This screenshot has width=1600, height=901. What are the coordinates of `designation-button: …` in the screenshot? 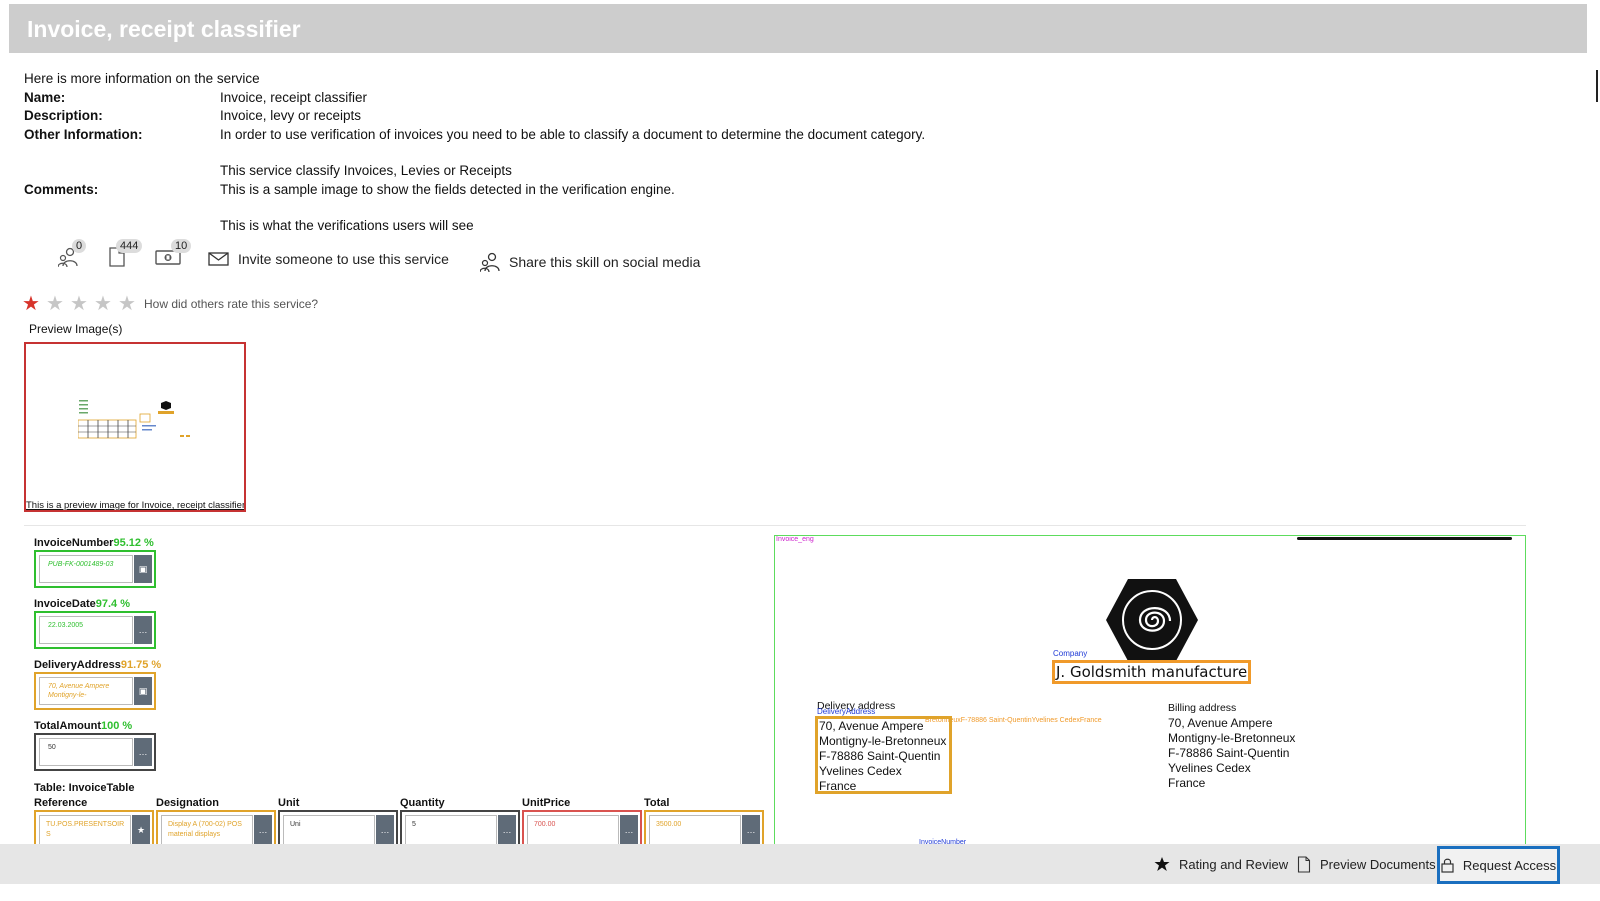 It's located at (263, 830).